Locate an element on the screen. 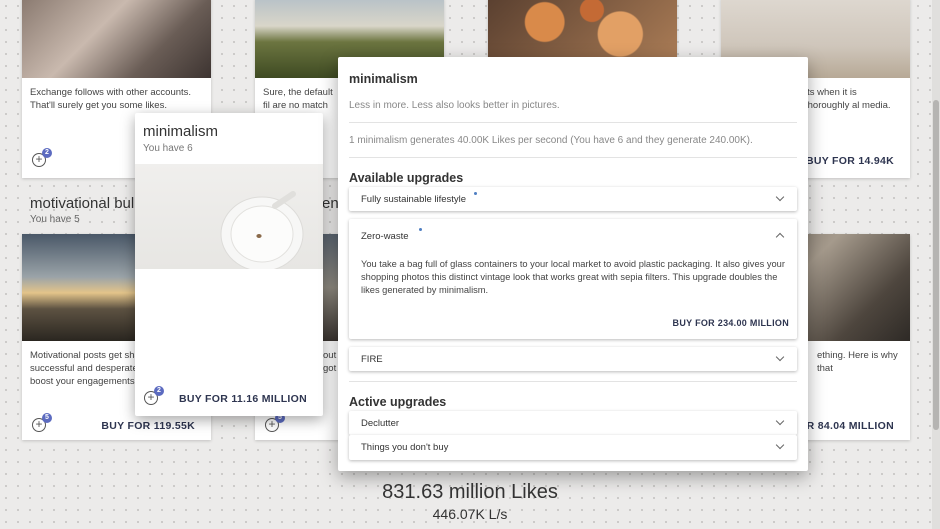 The height and width of the screenshot is (529, 940). active-upgrades-heading: Active upgrades is located at coordinates (398, 402).